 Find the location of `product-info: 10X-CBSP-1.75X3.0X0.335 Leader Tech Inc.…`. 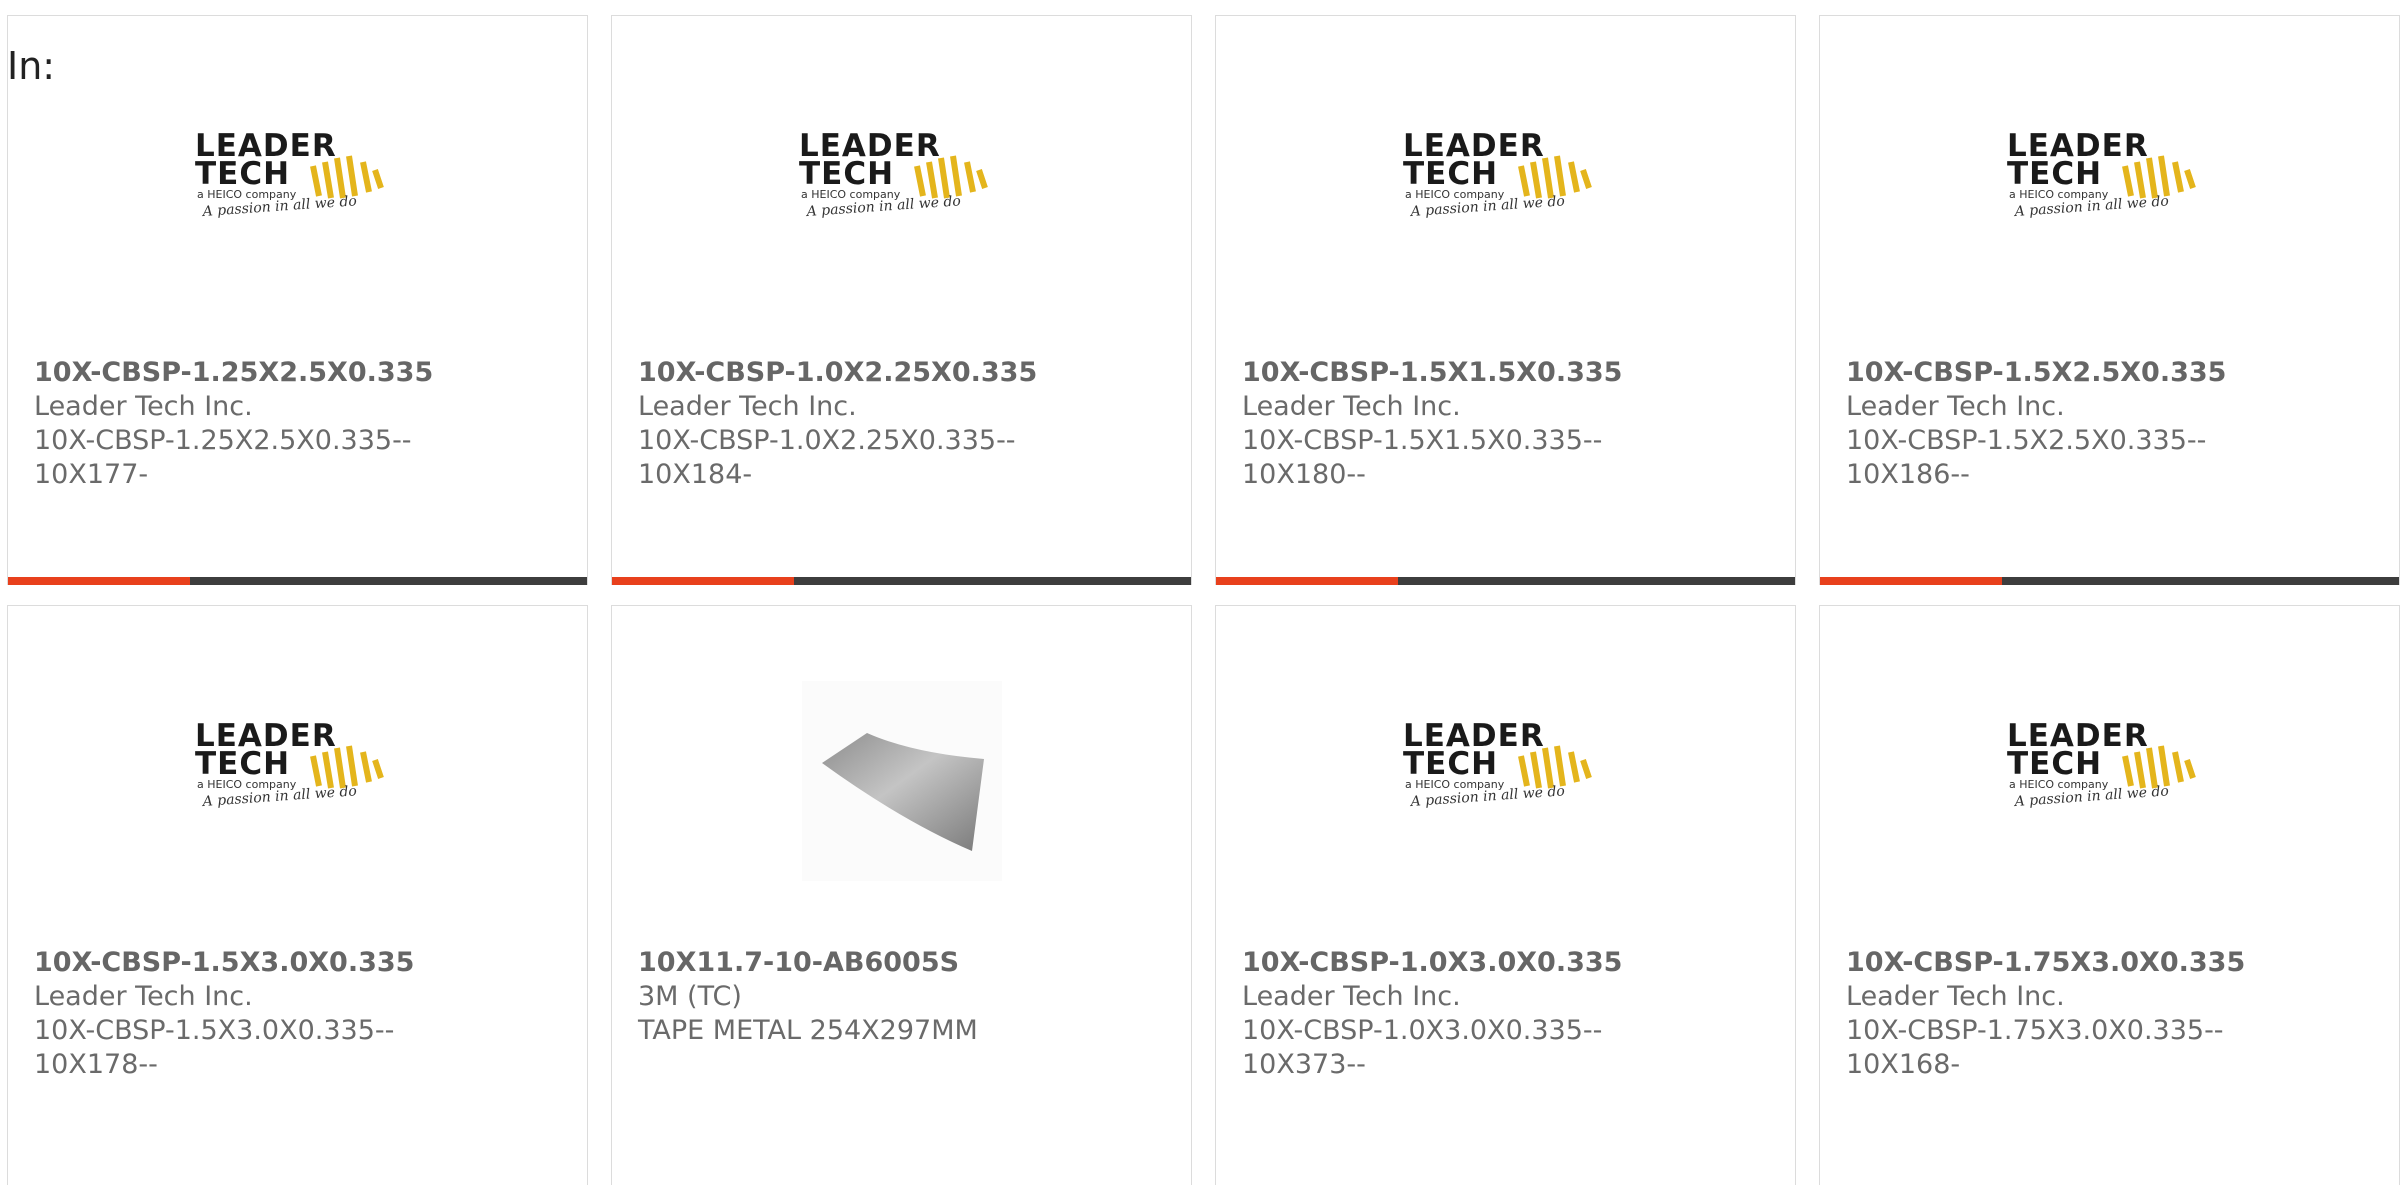

product-info: 10X-CBSP-1.75X3.0X0.335 Leader Tech Inc.… is located at coordinates (2117, 1014).